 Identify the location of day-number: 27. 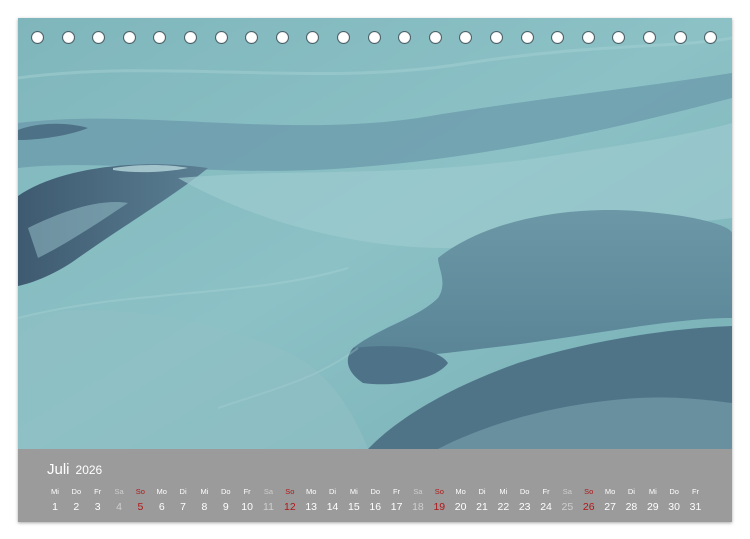
(610, 507).